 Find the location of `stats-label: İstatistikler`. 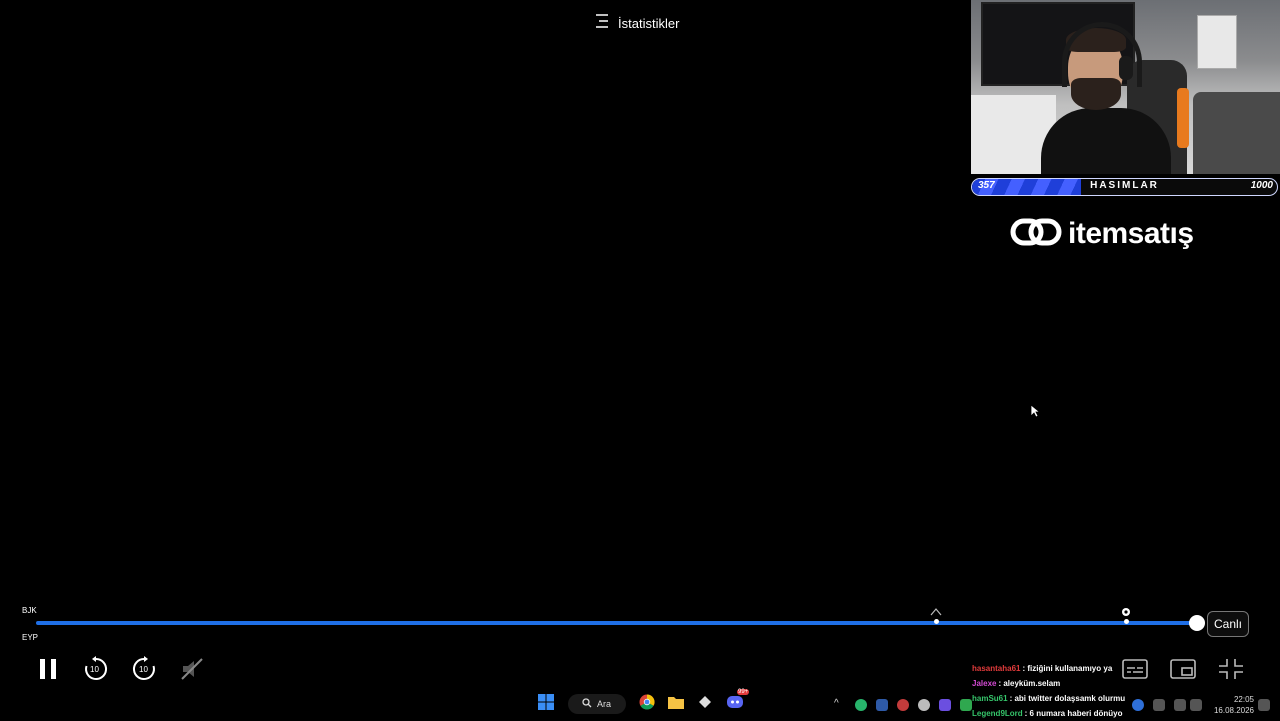

stats-label: İstatistikler is located at coordinates (649, 23).